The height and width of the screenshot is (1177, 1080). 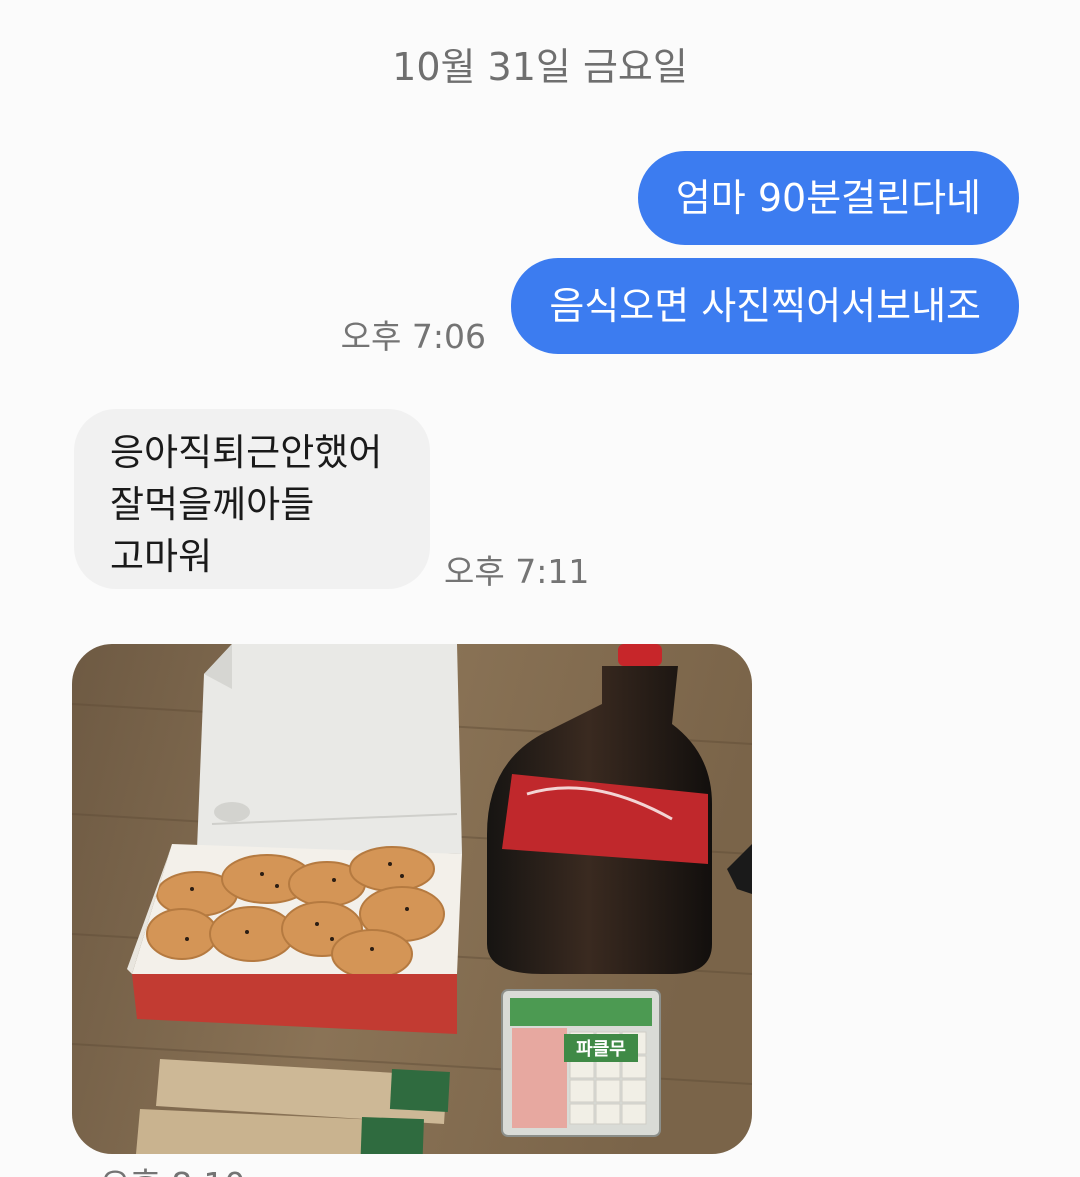 I want to click on sent-message-bubble: 음식오면 사진찍어서보내조, so click(x=765, y=306).